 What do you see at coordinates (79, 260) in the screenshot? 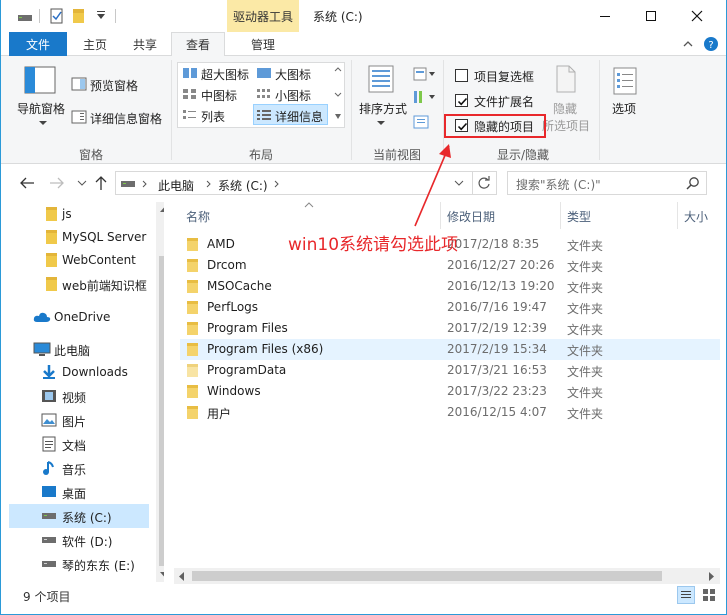
I see `nav-item-webcontent: WebContent` at bounding box center [79, 260].